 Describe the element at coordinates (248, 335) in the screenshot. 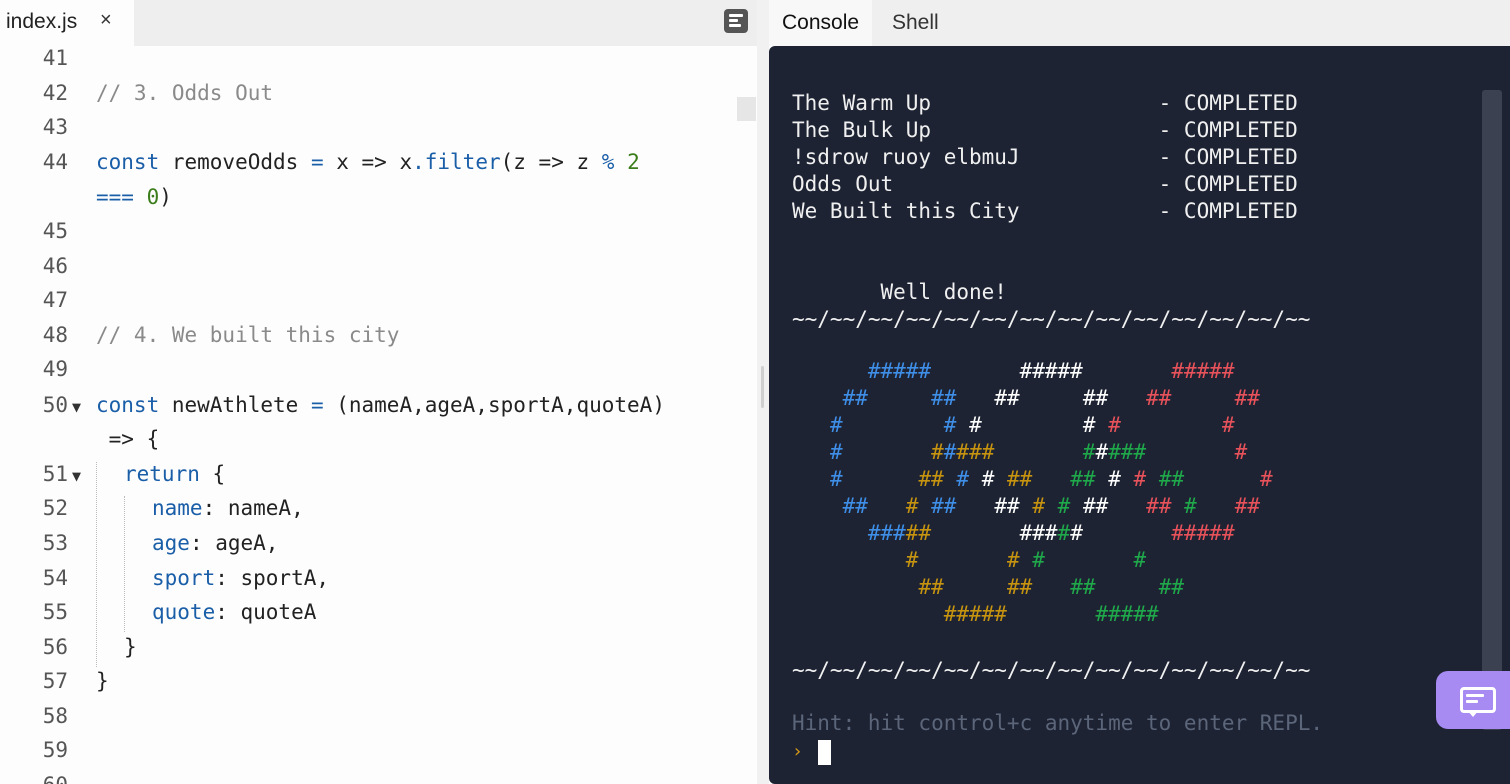

I see `code-line: // 4. We built this city` at that location.